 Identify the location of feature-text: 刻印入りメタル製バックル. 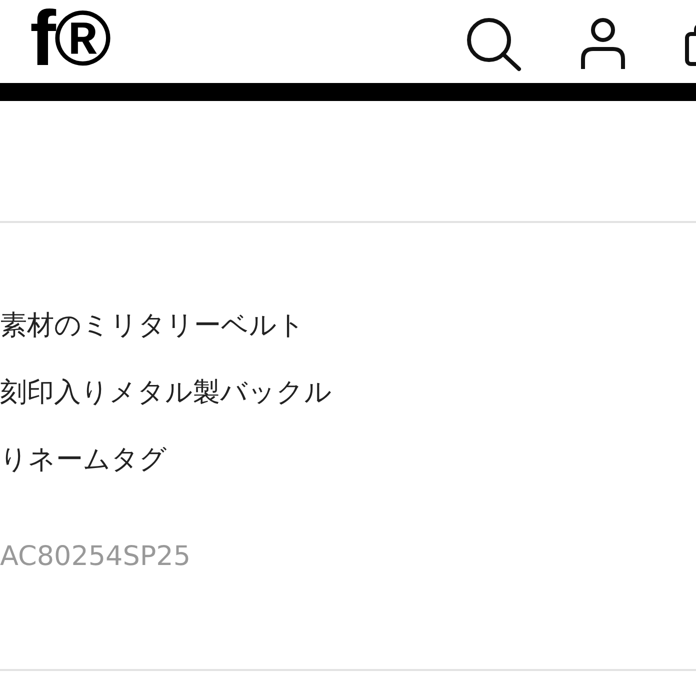
(166, 393).